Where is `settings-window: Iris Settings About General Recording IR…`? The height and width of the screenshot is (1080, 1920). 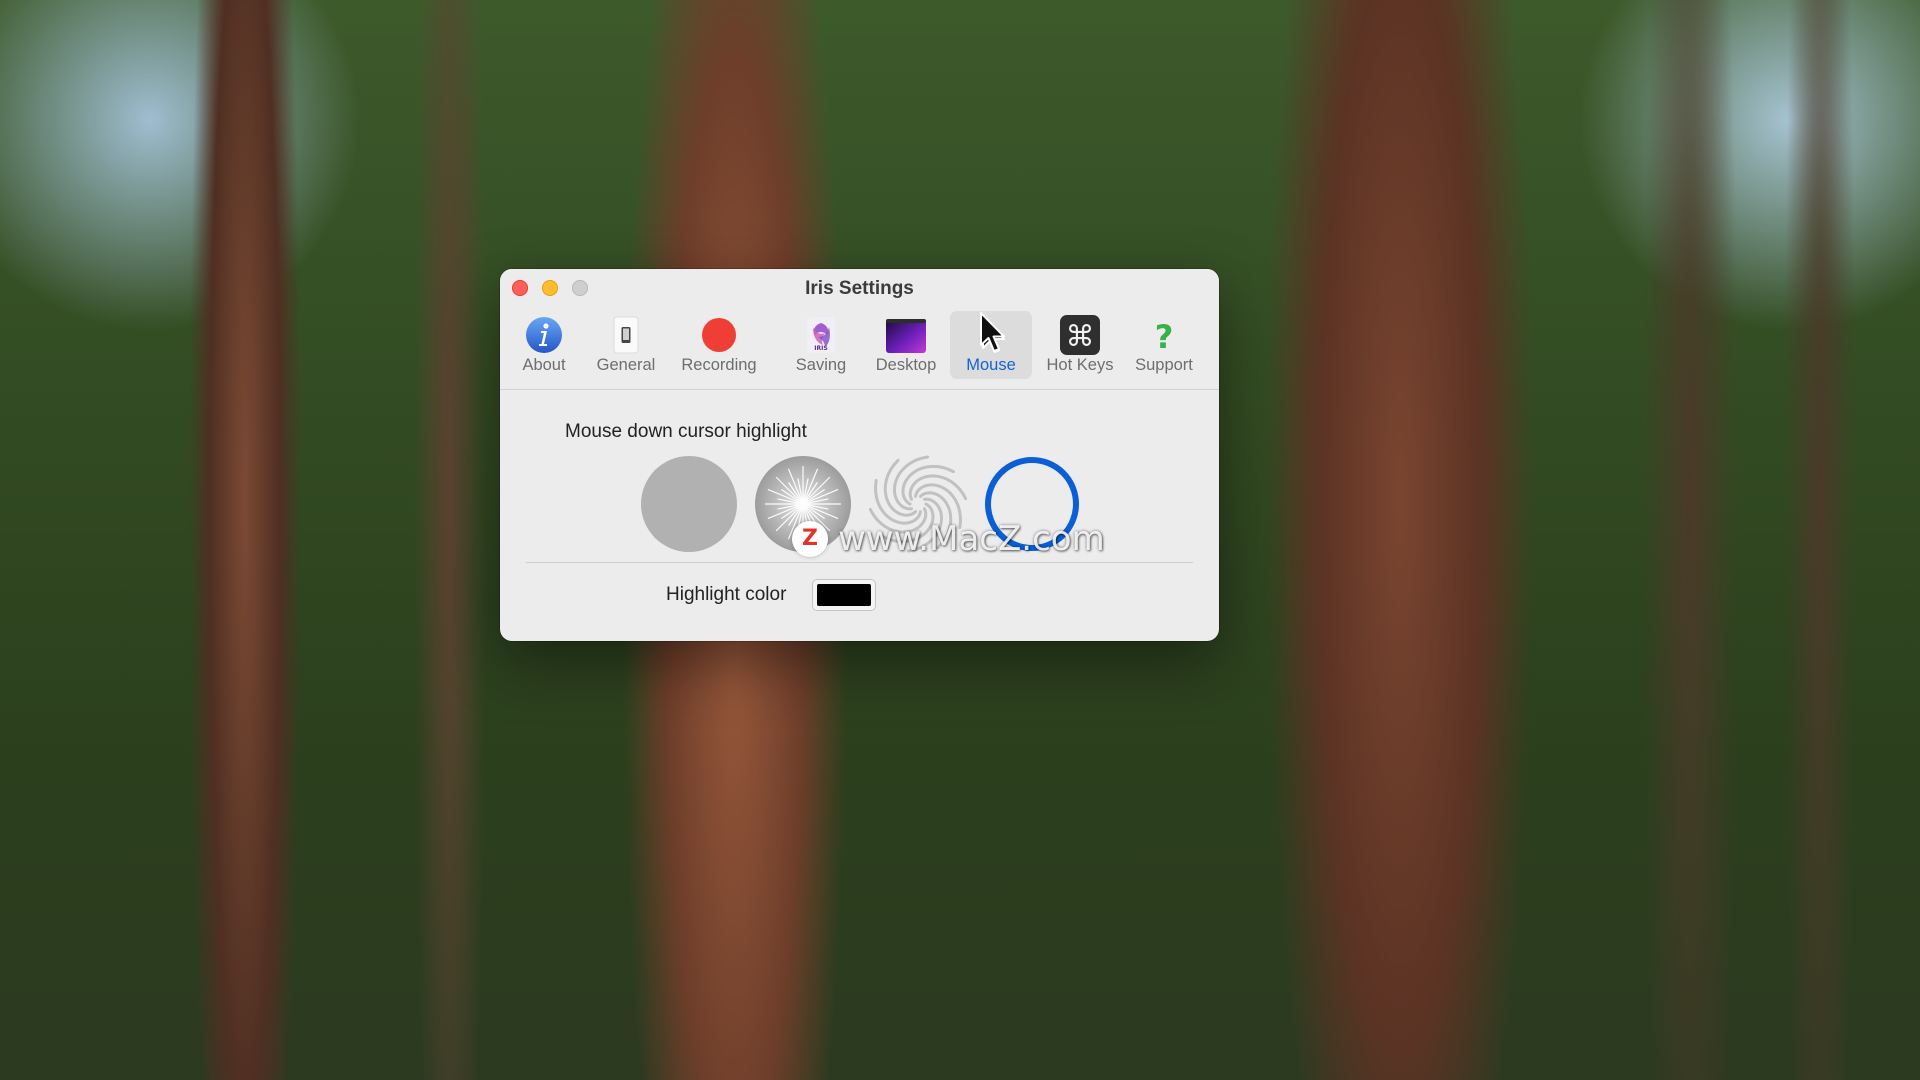 settings-window: Iris Settings About General Recording IR… is located at coordinates (859, 455).